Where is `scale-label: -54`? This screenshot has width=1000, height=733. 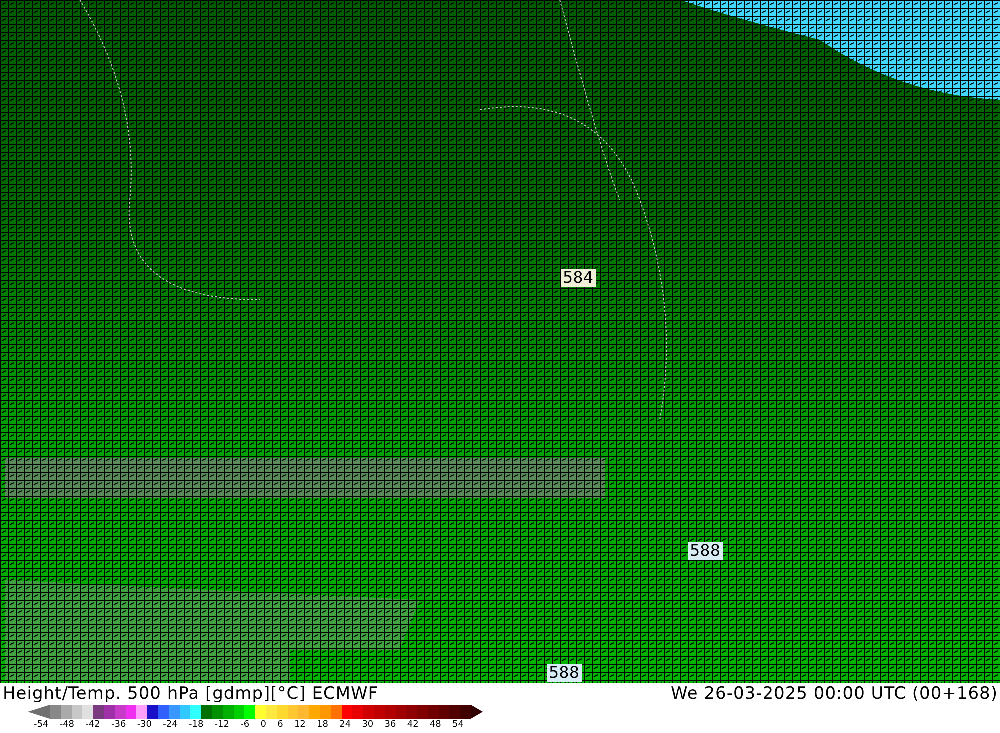 scale-label: -54 is located at coordinates (41, 725).